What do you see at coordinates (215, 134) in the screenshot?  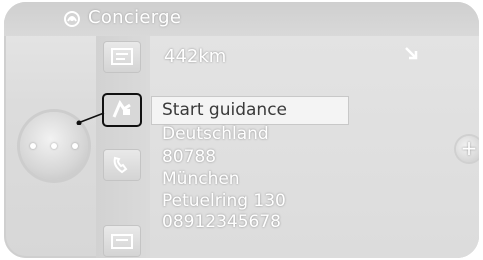 I see `country-text: Deutschland` at bounding box center [215, 134].